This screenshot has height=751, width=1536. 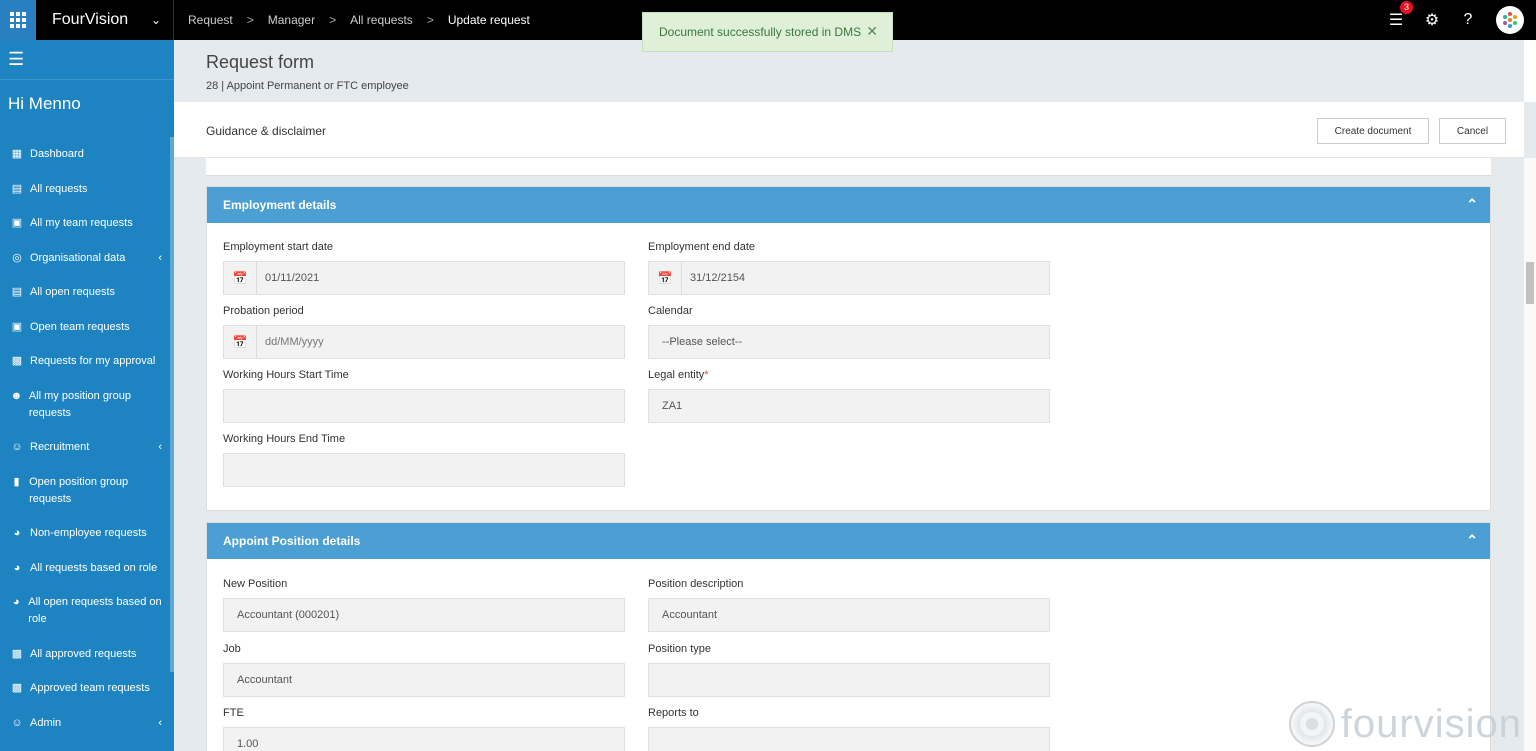 I want to click on sidebar-item: ◎ Organisational data ‹, so click(x=87, y=267).